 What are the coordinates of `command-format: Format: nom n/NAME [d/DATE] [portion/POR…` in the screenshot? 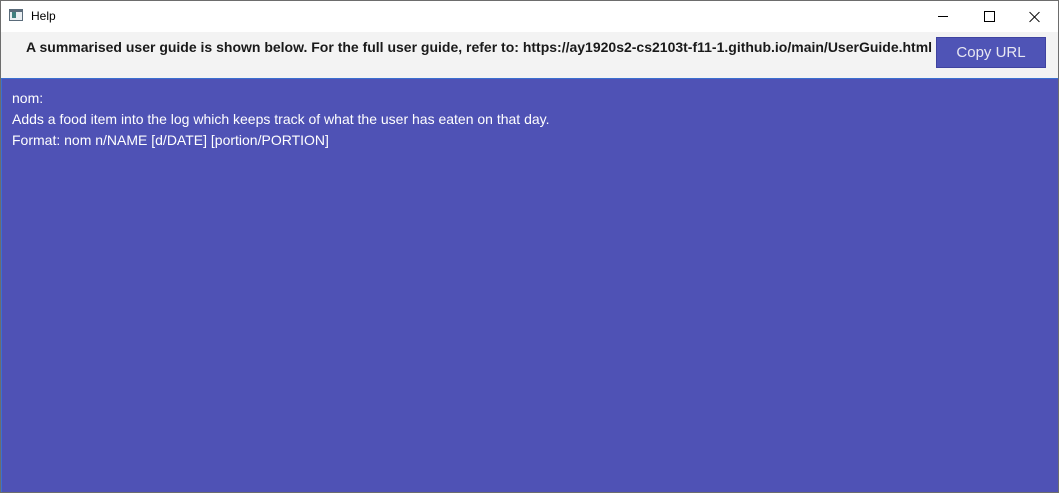 It's located at (170, 140).